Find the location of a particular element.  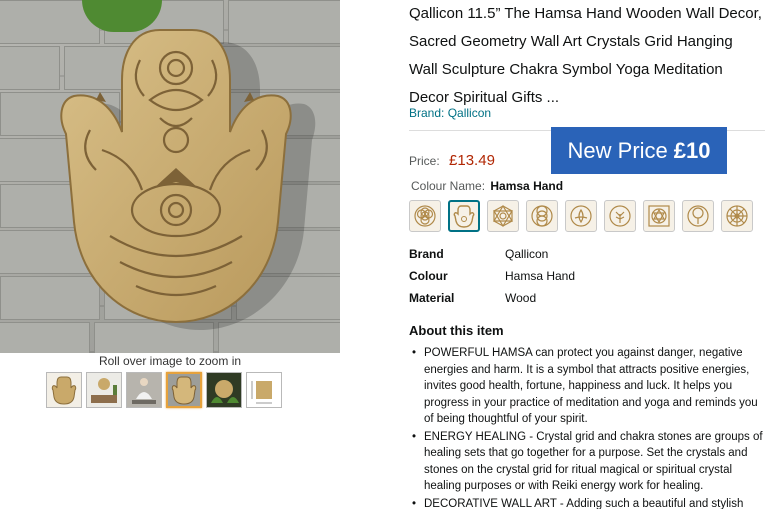

spec-value: Wood is located at coordinates (521, 298).